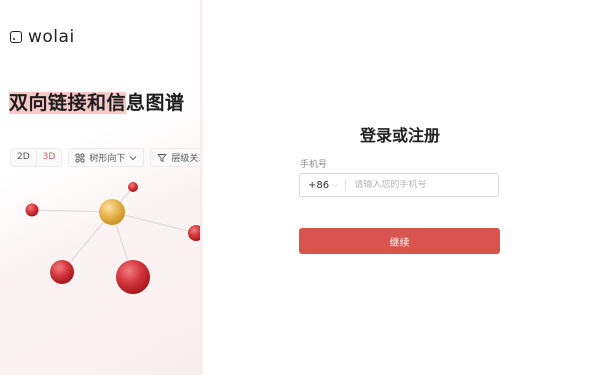  What do you see at coordinates (319, 185) in the screenshot?
I see `country-code-value: +86` at bounding box center [319, 185].